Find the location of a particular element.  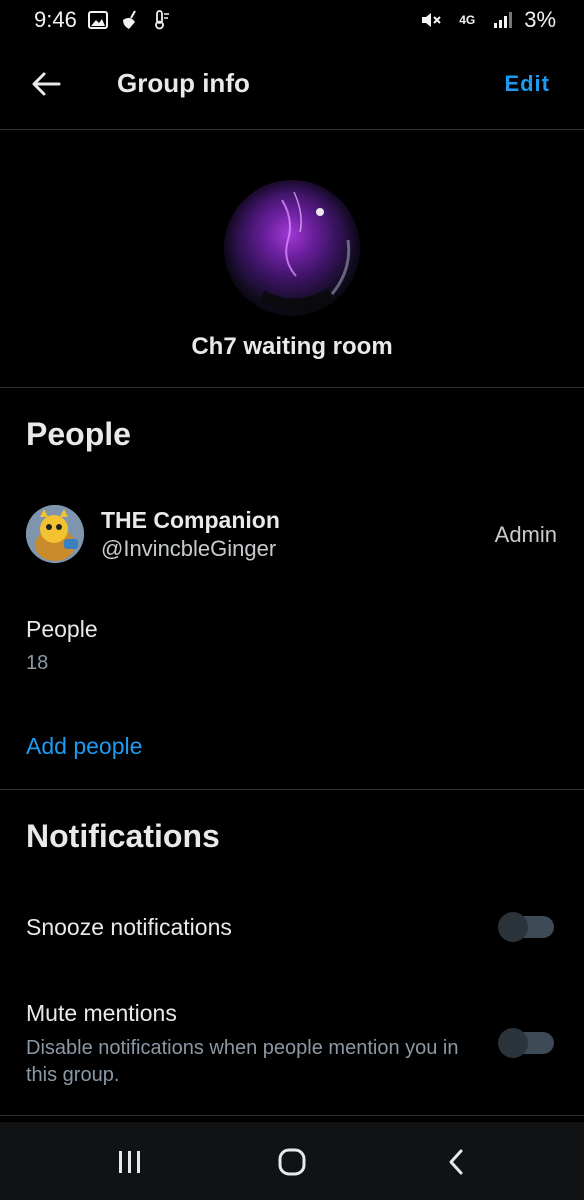

system-back-button is located at coordinates (456, 1162).